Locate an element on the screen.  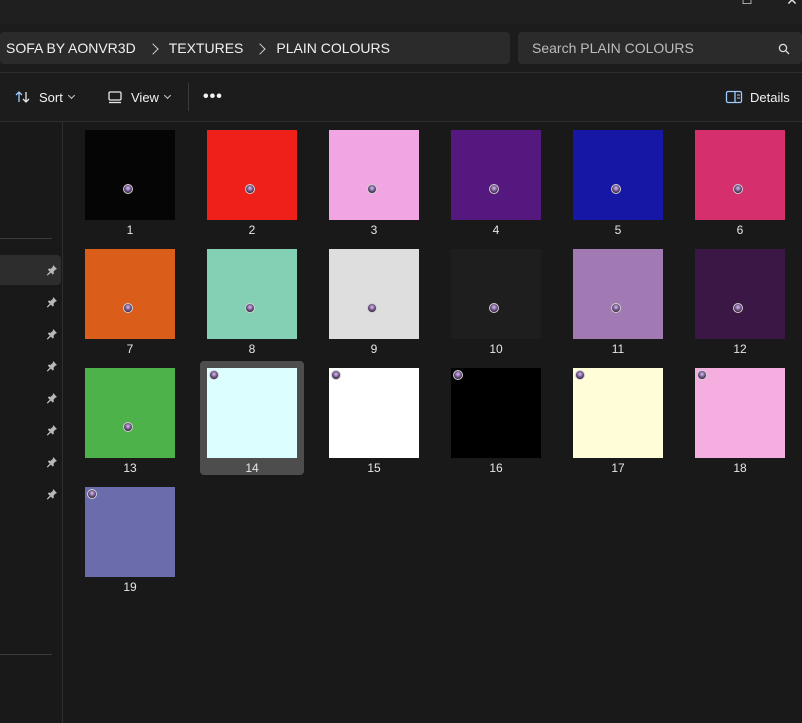
details-label: Details is located at coordinates (770, 97).